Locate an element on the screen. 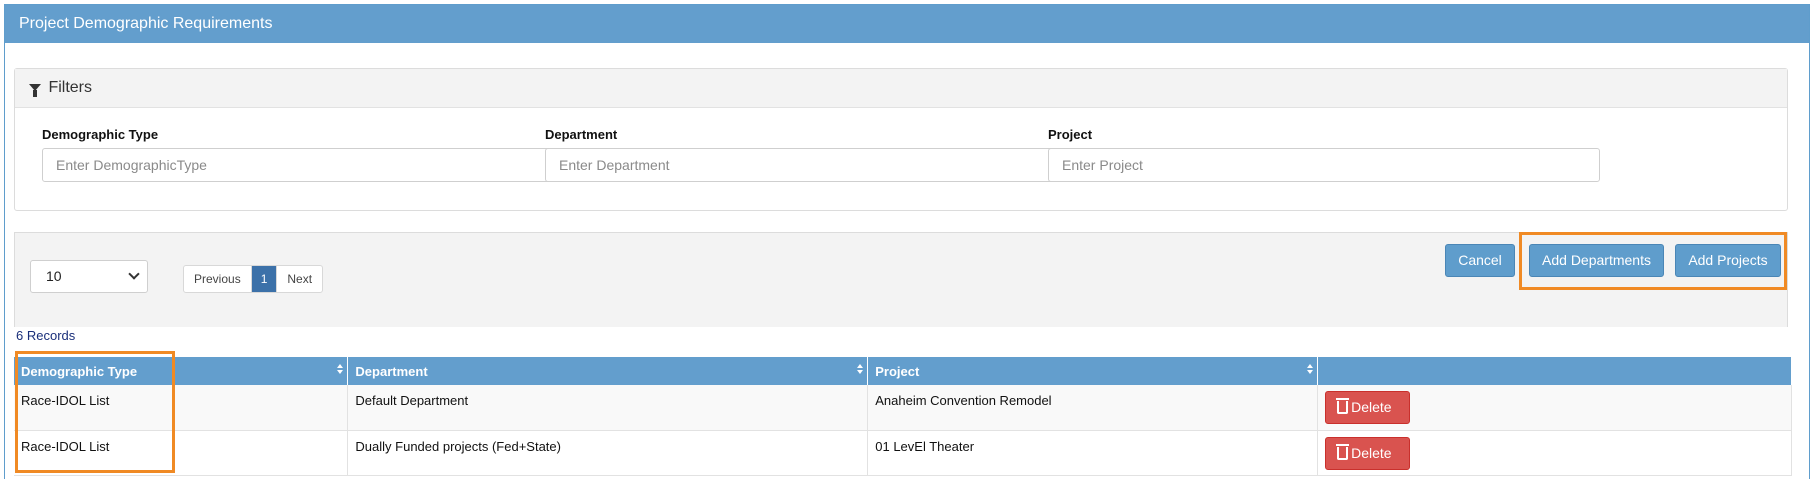  cell-department: Default Department is located at coordinates (608, 408).